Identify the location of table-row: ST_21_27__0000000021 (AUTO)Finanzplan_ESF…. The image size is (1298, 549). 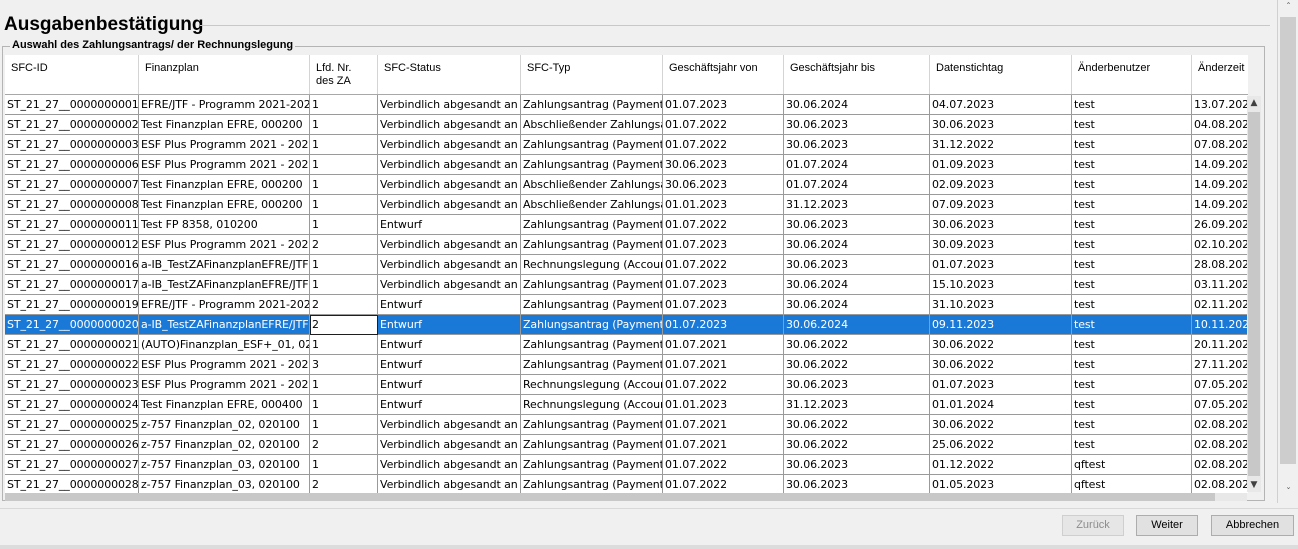
(626, 345).